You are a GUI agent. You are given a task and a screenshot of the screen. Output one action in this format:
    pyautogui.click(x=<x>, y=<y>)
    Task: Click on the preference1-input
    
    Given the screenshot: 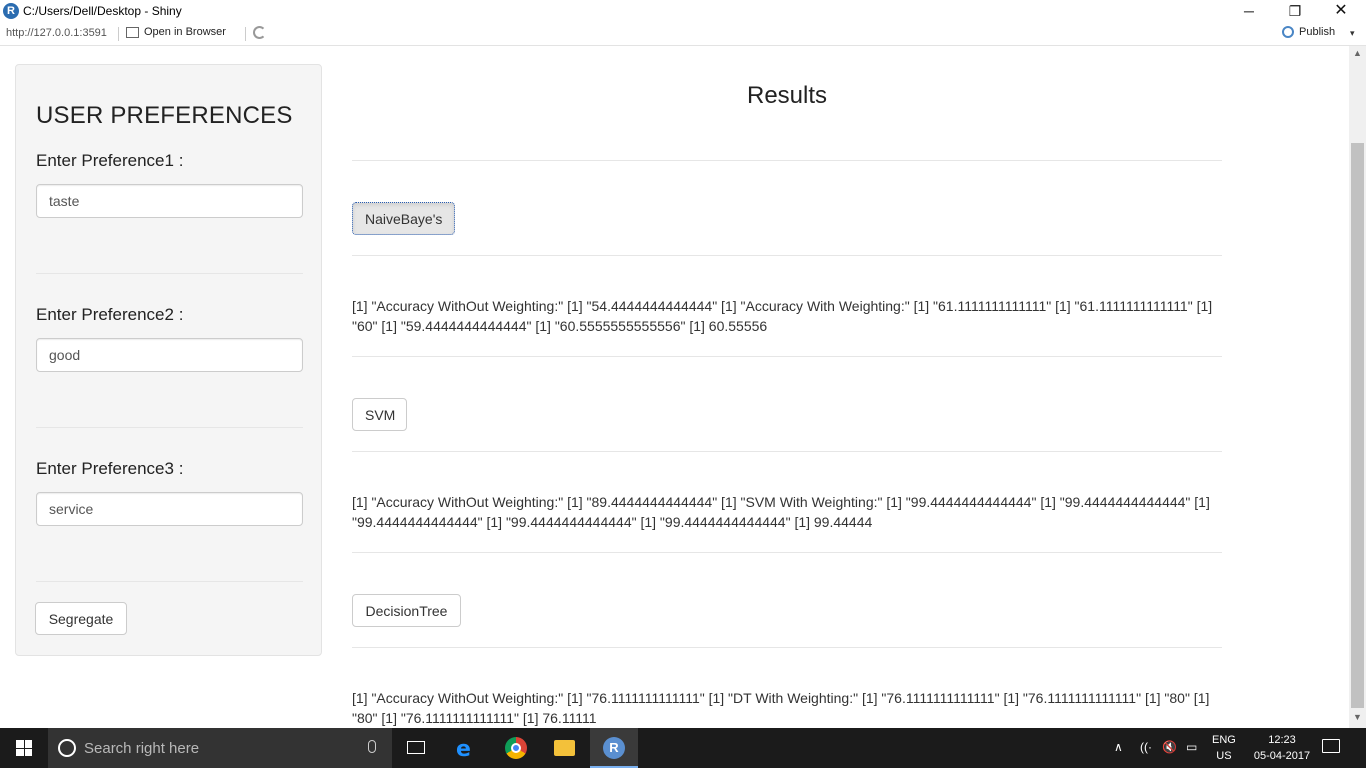 What is the action you would take?
    pyautogui.click(x=169, y=201)
    